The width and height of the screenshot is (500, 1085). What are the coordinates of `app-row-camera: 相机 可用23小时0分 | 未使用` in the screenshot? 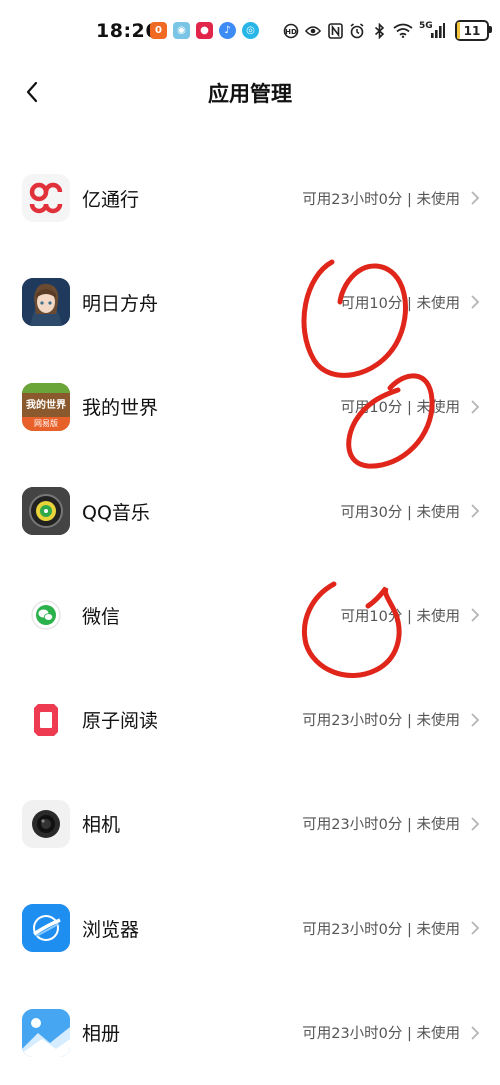 It's located at (250, 824).